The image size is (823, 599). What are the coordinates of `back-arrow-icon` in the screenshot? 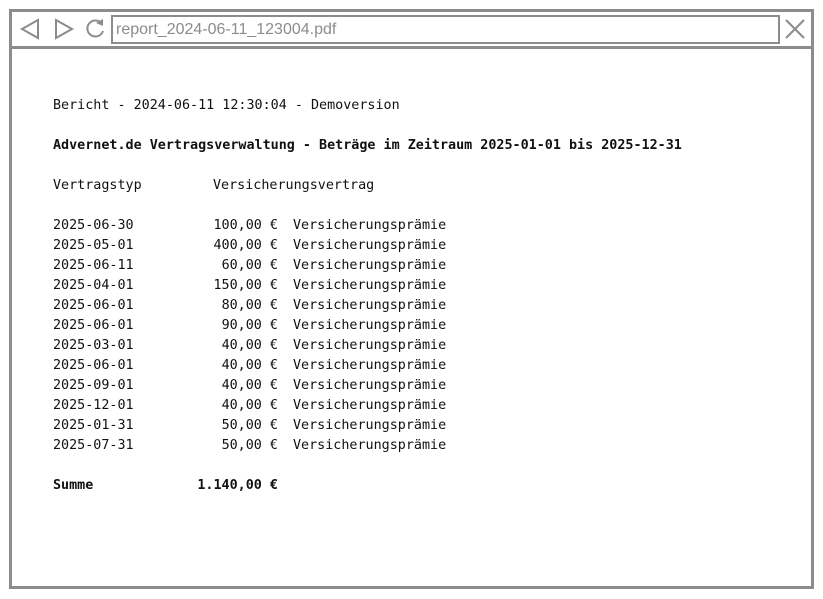 It's located at (31, 29).